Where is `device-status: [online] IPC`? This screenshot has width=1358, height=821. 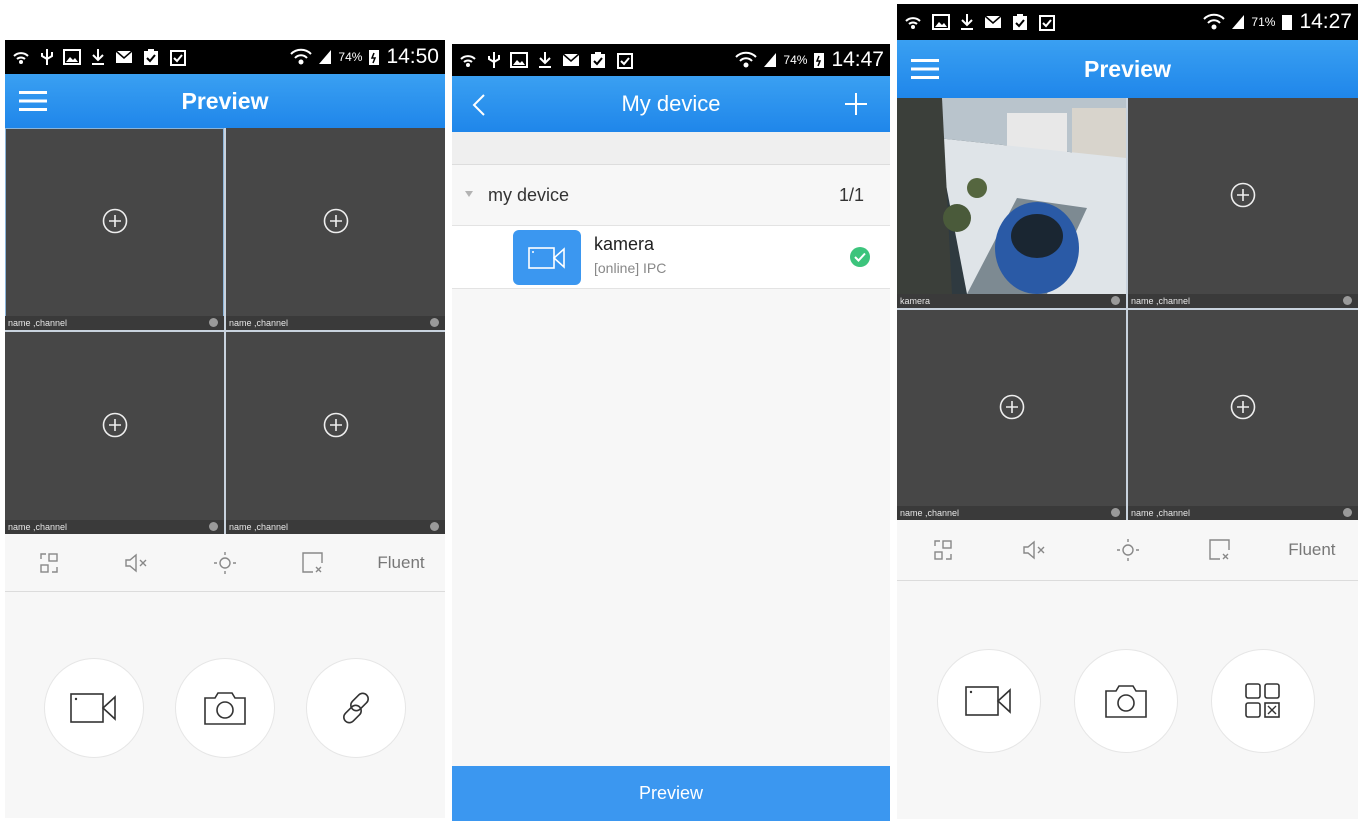
device-status: [online] IPC is located at coordinates (630, 268).